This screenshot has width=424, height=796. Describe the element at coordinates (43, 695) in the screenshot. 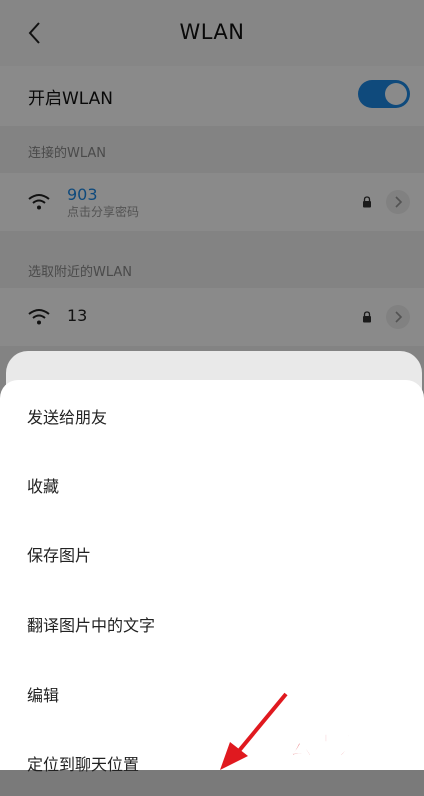

I see `menu-item-label: 编辑` at that location.